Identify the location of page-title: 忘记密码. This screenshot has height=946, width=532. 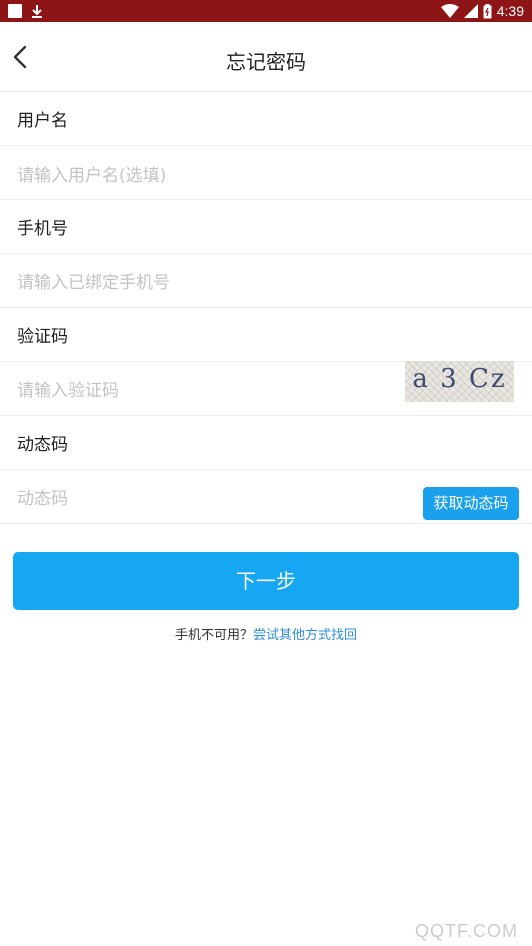
(266, 62).